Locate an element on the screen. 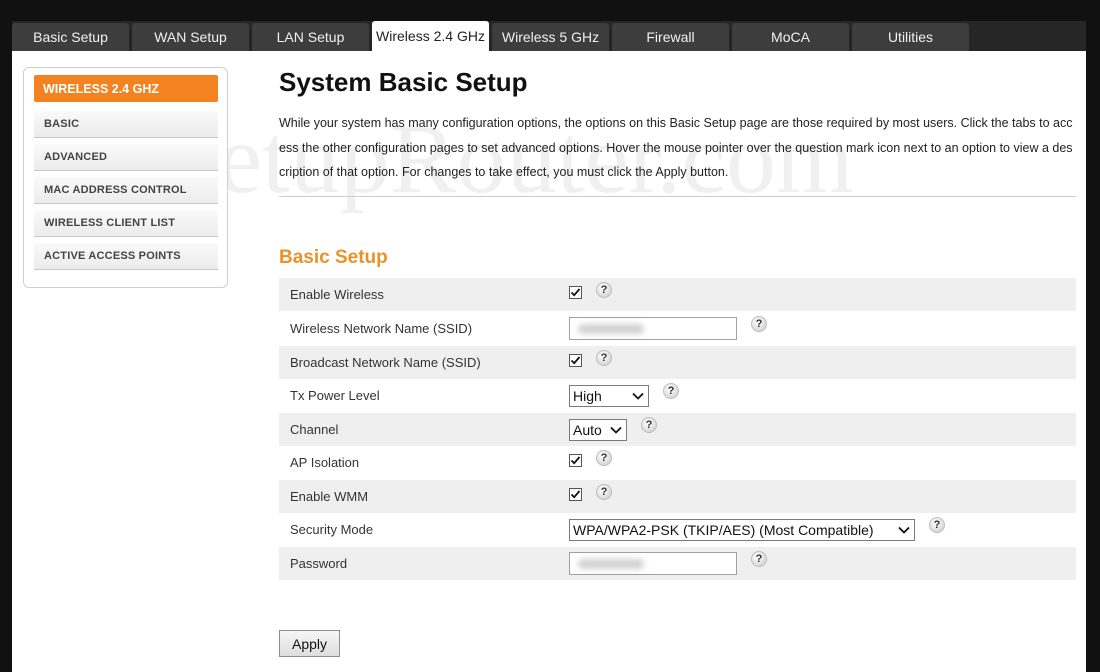 The height and width of the screenshot is (672, 1100). password-input is located at coordinates (653, 563).